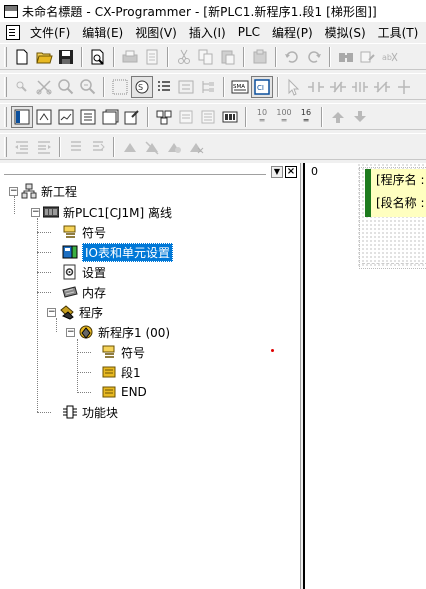 The width and height of the screenshot is (426, 589). I want to click on open-folder-icon, so click(44, 57).